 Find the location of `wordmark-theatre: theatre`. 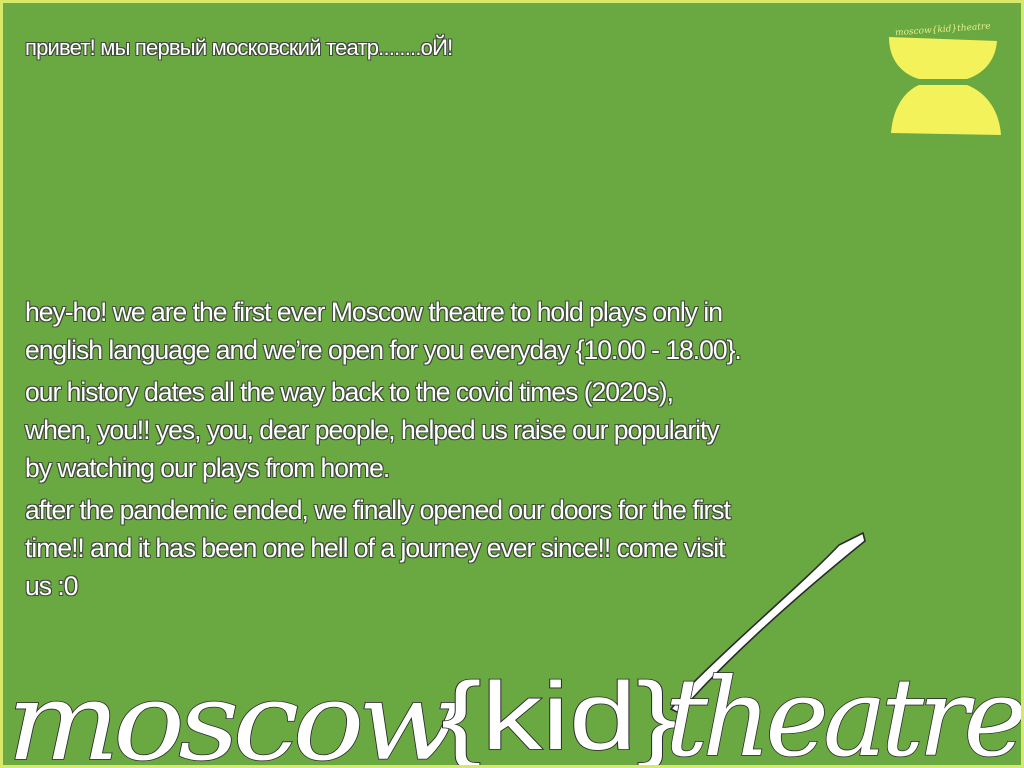

wordmark-theatre: theatre is located at coordinates (844, 712).